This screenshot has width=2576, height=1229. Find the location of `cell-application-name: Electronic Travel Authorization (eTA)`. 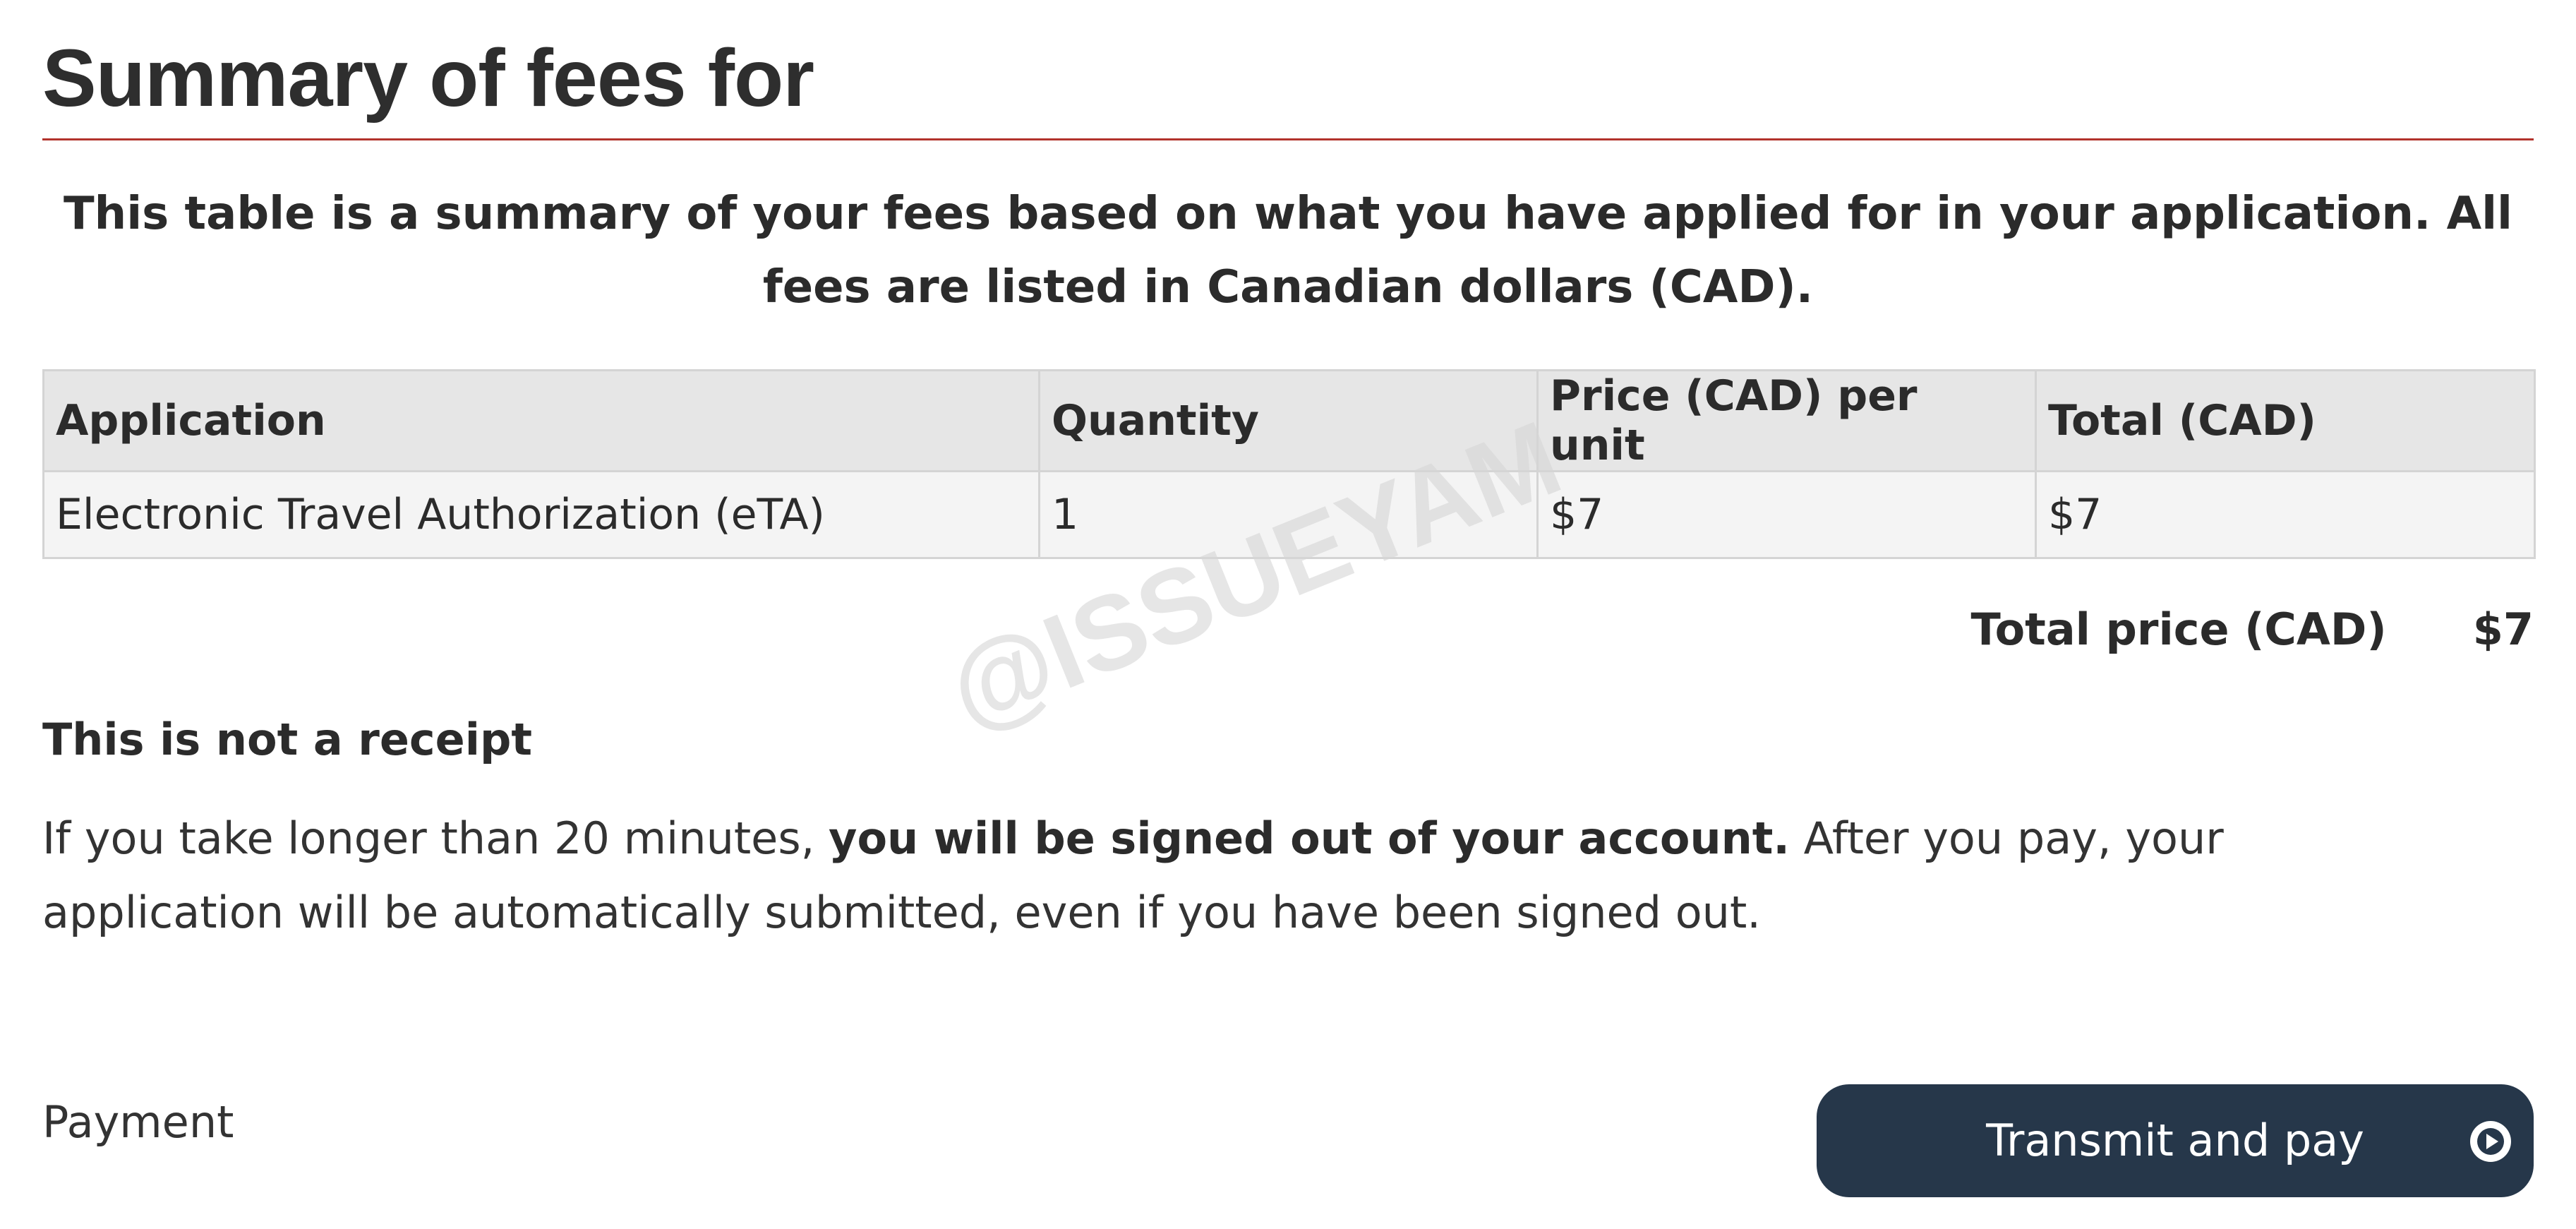

cell-application-name: Electronic Travel Authorization (eTA) is located at coordinates (541, 514).